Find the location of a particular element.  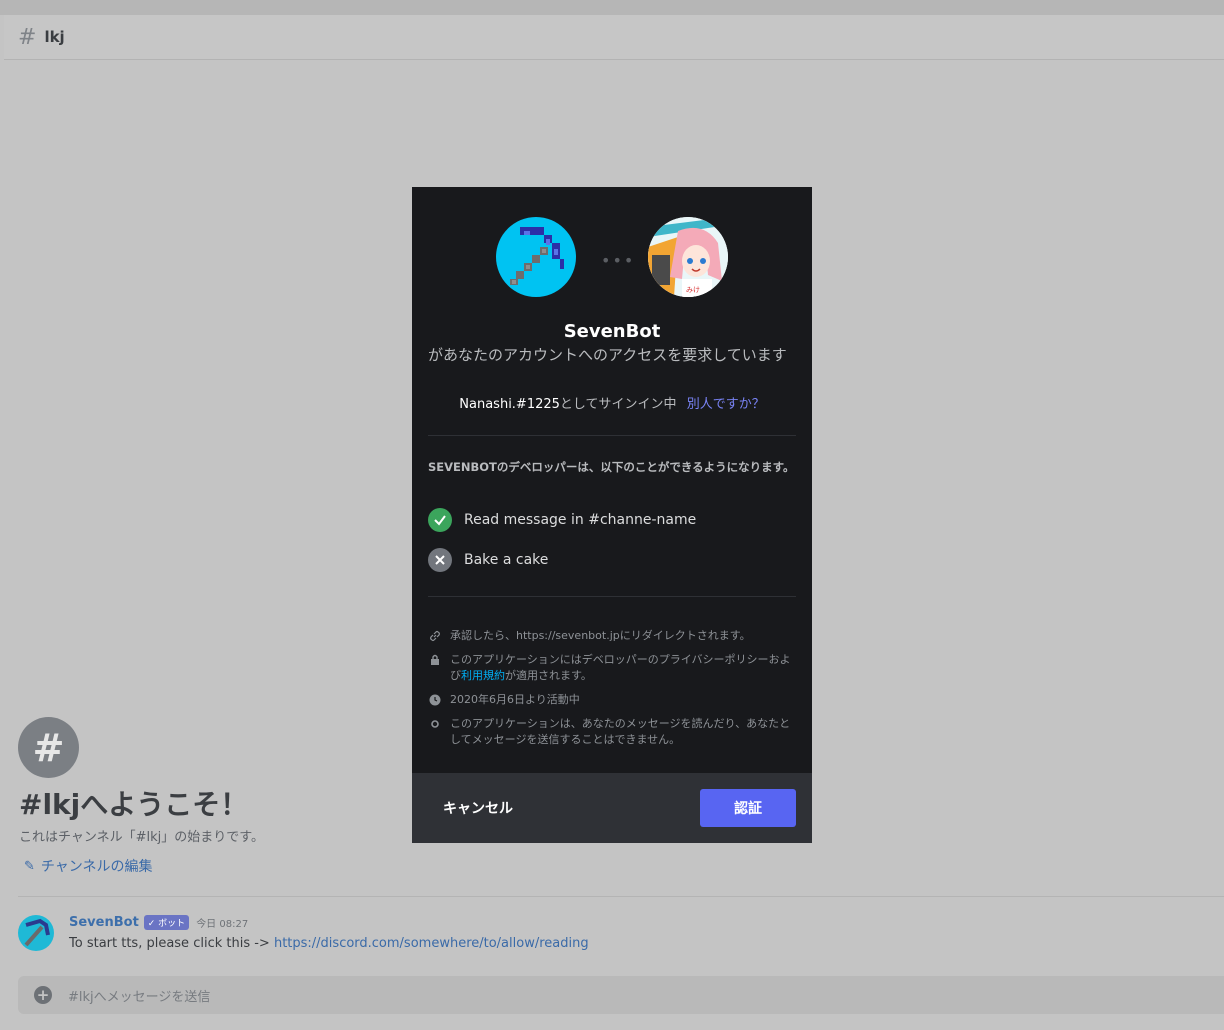

privacy-post-text: が適用されます。 is located at coordinates (548, 675).